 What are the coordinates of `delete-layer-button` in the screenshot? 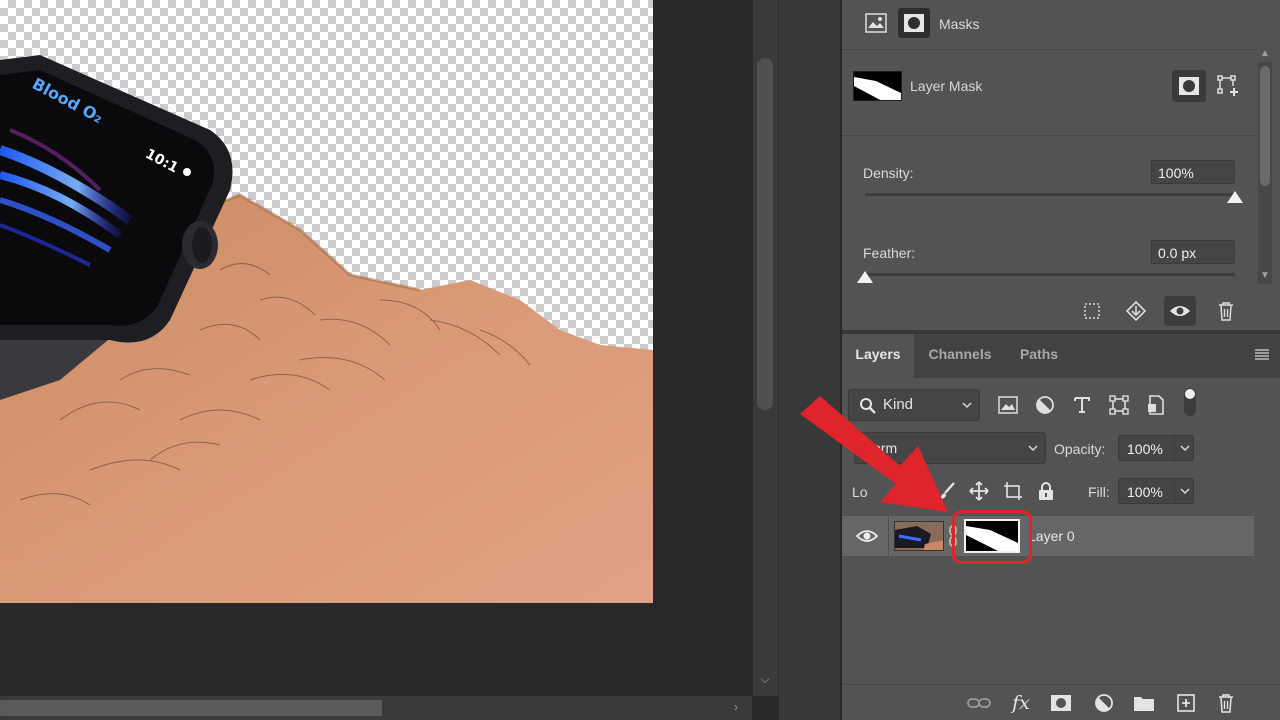 It's located at (1226, 703).